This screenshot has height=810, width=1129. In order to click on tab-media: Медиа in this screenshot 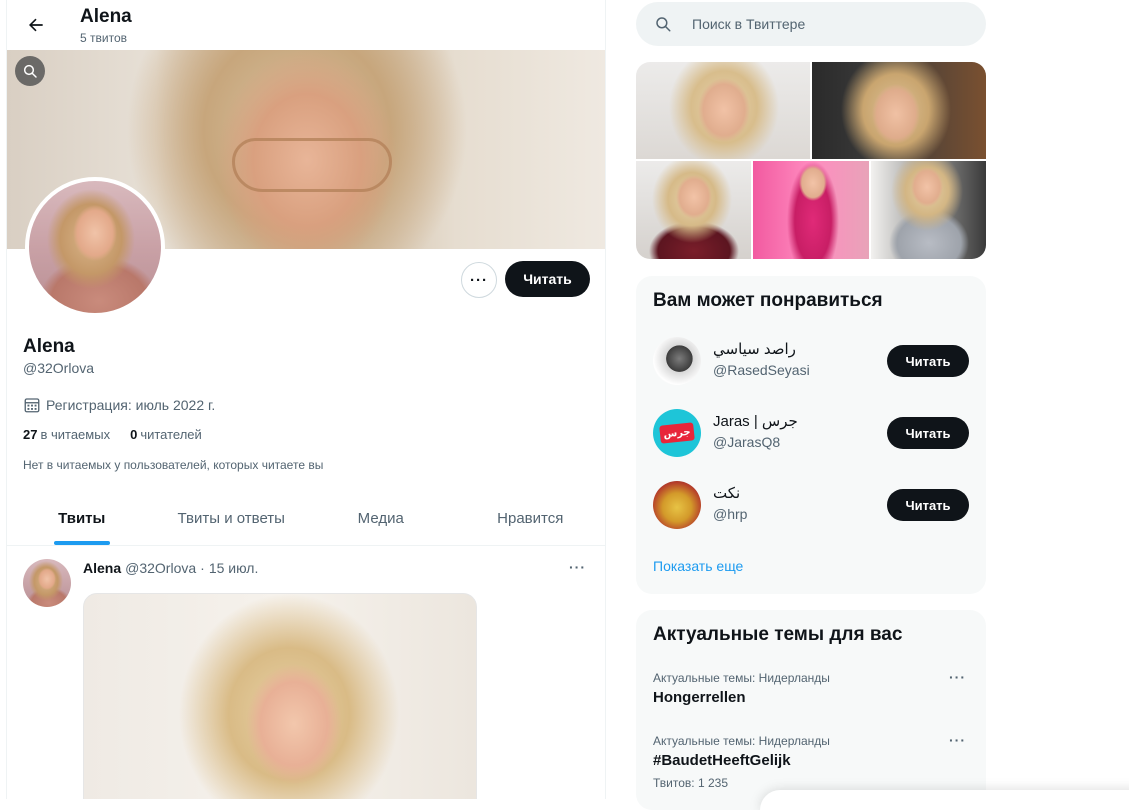, I will do `click(381, 518)`.